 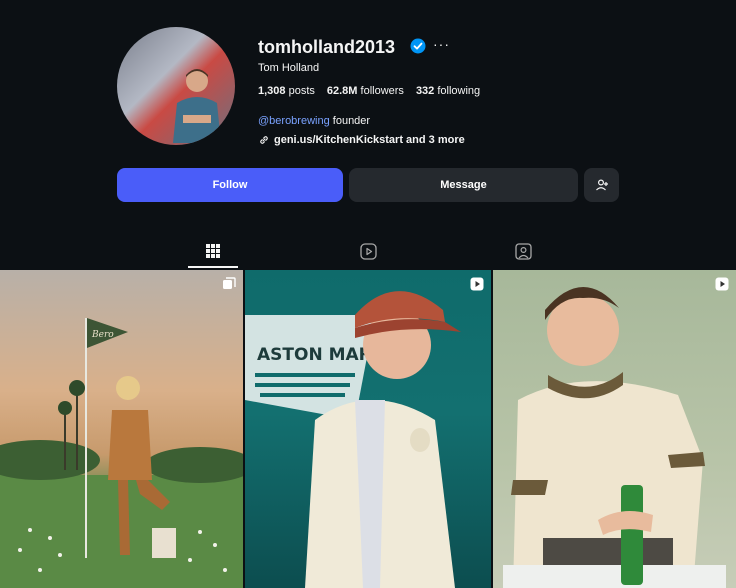 I want to click on profile-tabs, so click(x=368, y=252).